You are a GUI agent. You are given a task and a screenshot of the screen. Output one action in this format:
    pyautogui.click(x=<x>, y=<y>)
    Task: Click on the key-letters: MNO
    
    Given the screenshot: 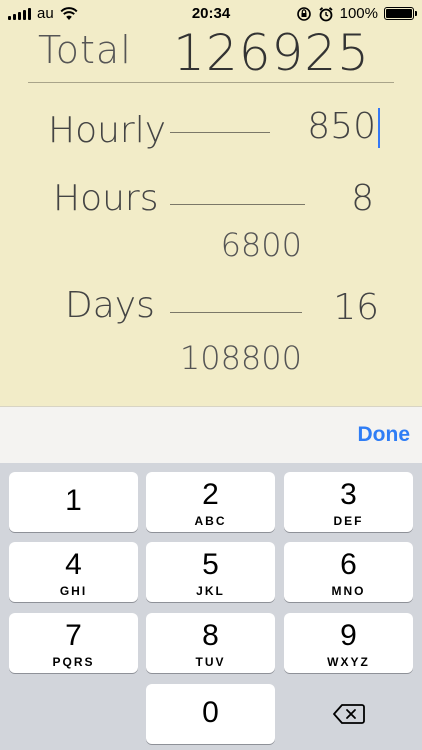 What is the action you would take?
    pyautogui.click(x=348, y=591)
    